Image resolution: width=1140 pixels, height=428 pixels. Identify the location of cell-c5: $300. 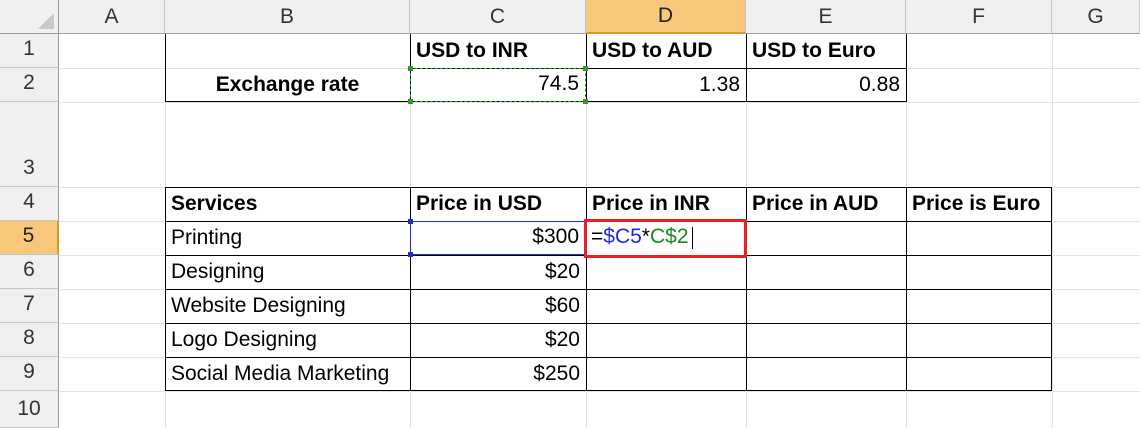
(498, 238).